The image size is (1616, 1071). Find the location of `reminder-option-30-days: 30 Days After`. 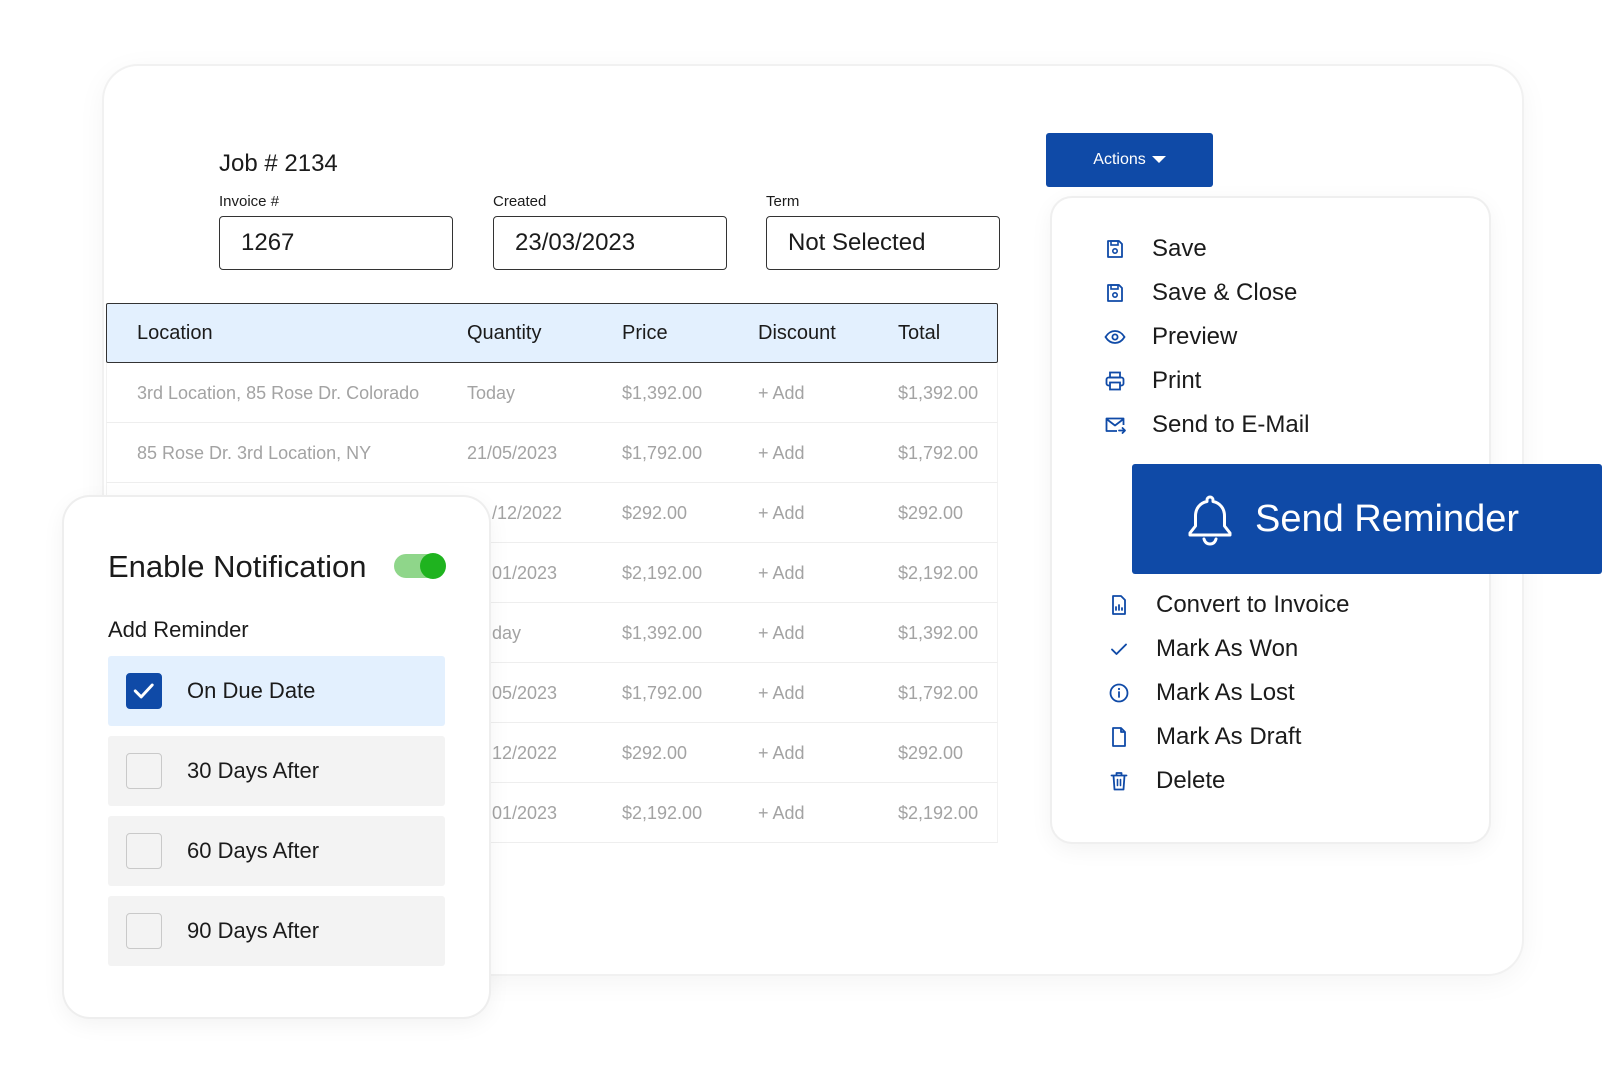

reminder-option-30-days: 30 Days After is located at coordinates (276, 771).